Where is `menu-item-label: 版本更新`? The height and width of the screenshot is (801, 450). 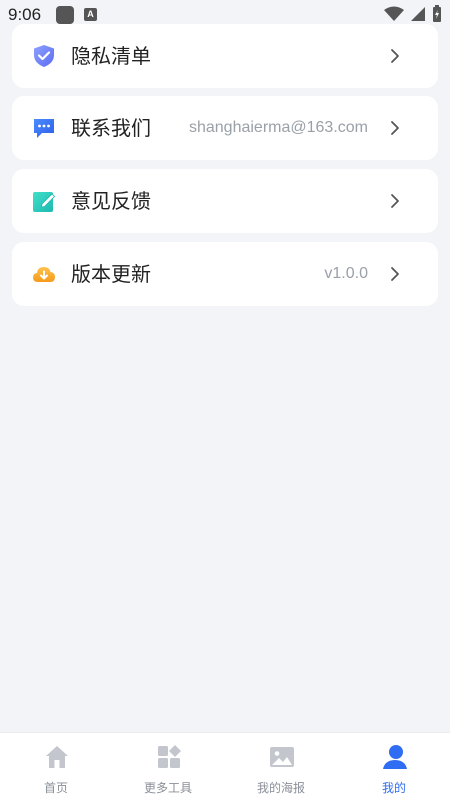
menu-item-label: 版本更新 is located at coordinates (111, 274).